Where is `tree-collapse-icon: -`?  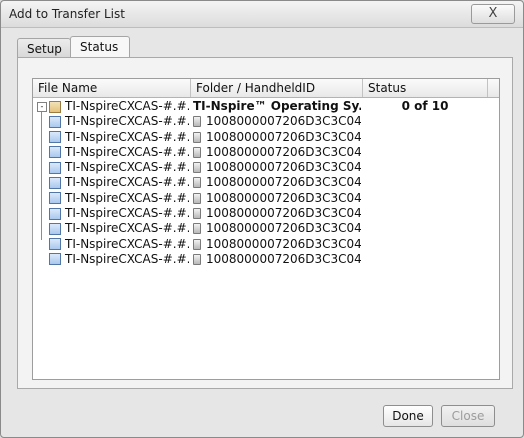 tree-collapse-icon: - is located at coordinates (42, 106).